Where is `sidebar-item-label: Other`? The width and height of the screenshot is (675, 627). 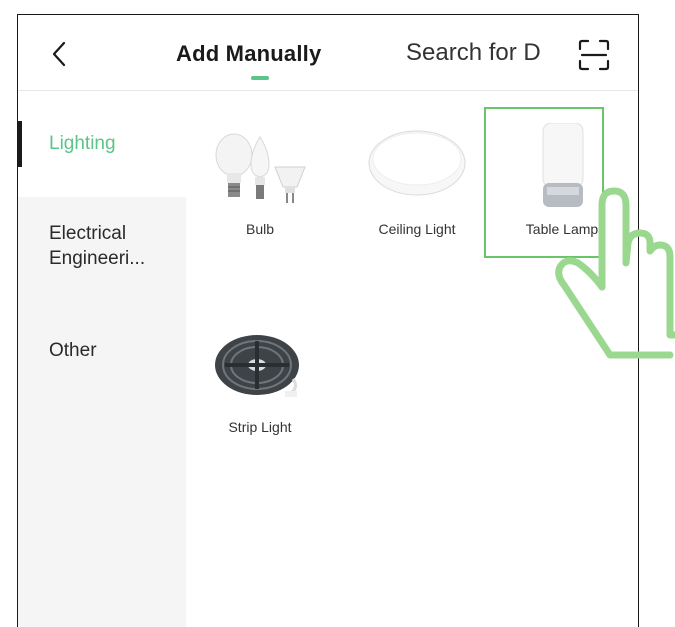
sidebar-item-label: Other is located at coordinates (73, 350).